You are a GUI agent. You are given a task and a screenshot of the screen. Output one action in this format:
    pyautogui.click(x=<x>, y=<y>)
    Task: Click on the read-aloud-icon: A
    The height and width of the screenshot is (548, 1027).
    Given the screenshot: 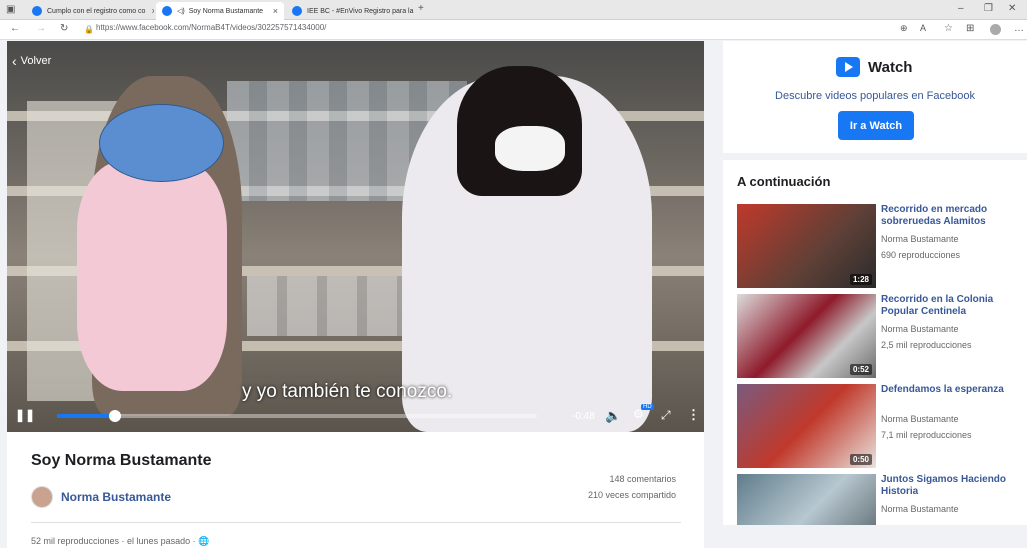 What is the action you would take?
    pyautogui.click(x=923, y=28)
    